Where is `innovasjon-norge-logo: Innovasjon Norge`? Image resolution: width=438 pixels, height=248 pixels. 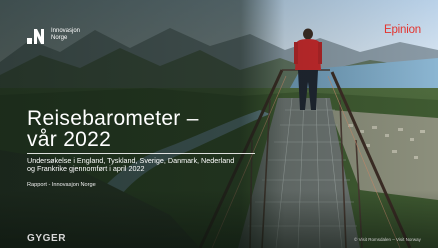 innovasjon-norge-logo: Innovasjon Norge is located at coordinates (62, 37).